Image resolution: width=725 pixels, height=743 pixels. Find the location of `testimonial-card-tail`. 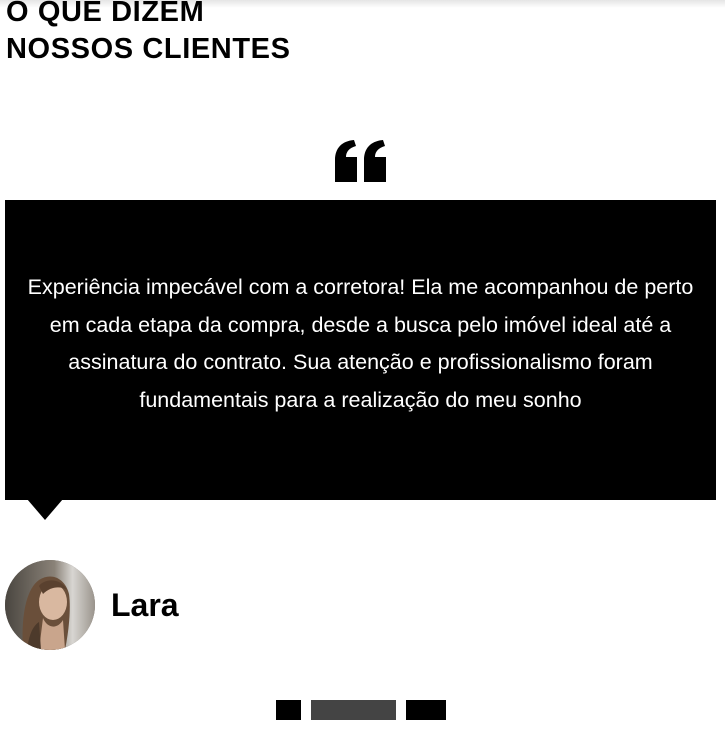

testimonial-card-tail is located at coordinates (45, 509).